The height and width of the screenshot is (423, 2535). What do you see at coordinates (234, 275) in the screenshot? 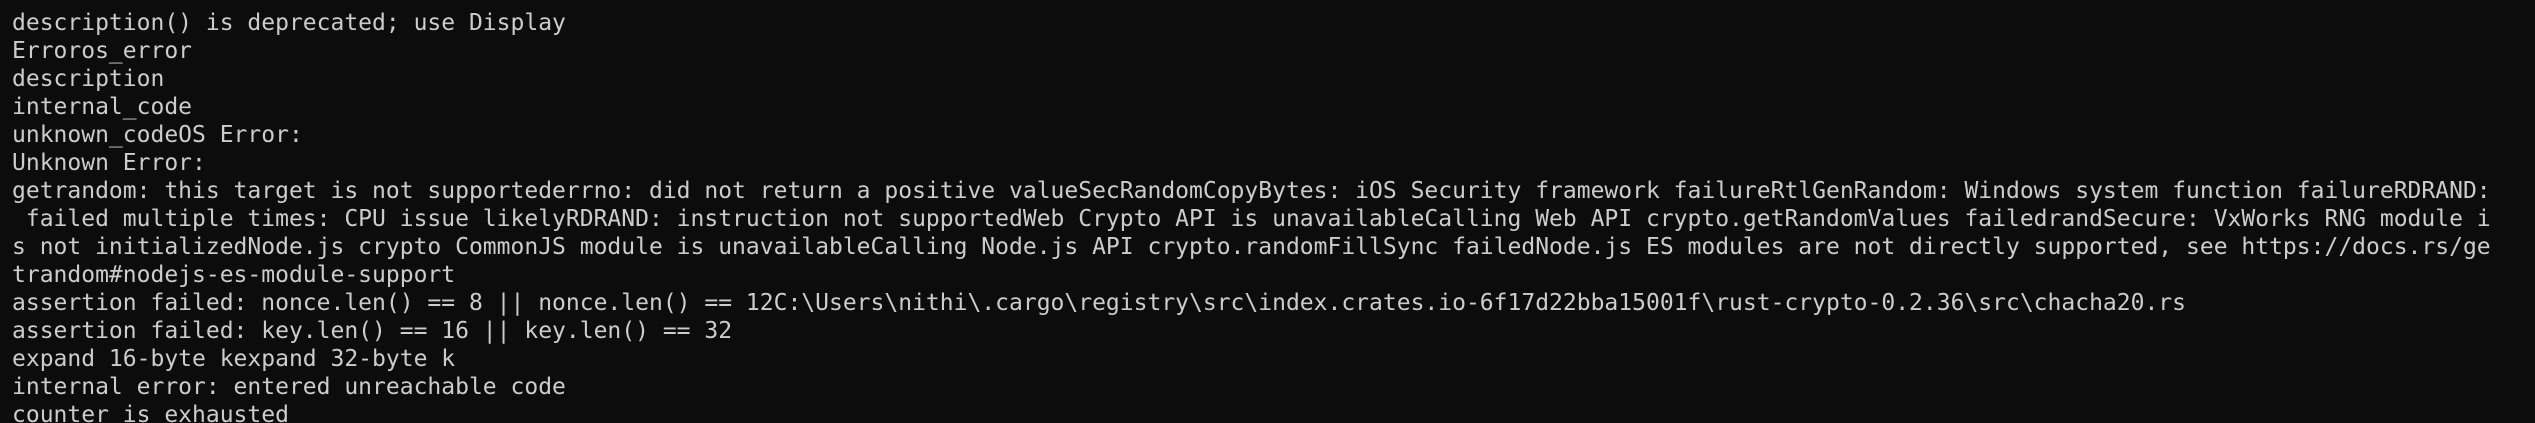
I see `terminal-line-10: trandom#nodejs-es-module-support` at bounding box center [234, 275].